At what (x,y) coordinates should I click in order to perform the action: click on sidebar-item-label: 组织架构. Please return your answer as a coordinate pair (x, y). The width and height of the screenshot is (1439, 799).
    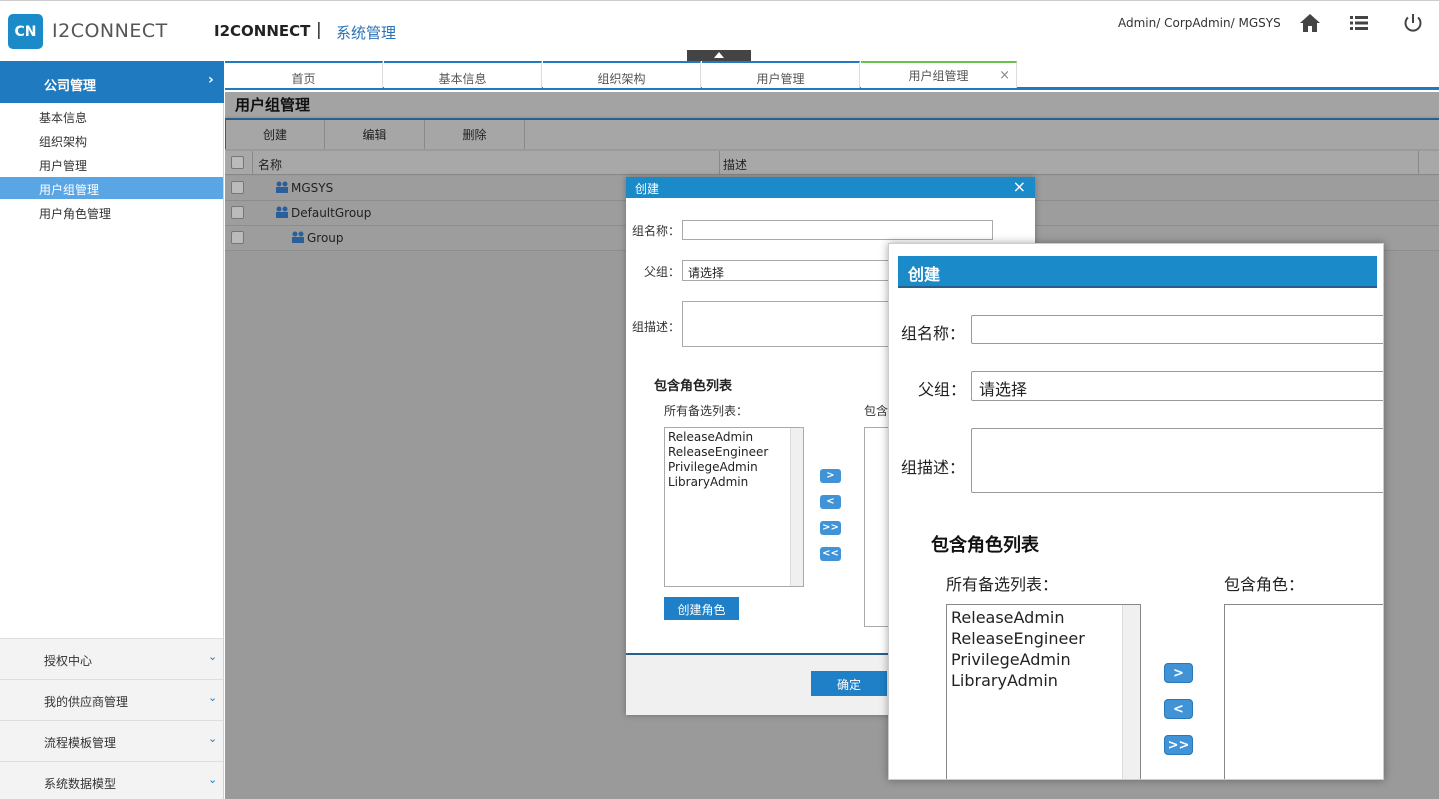
    Looking at the image, I should click on (63, 142).